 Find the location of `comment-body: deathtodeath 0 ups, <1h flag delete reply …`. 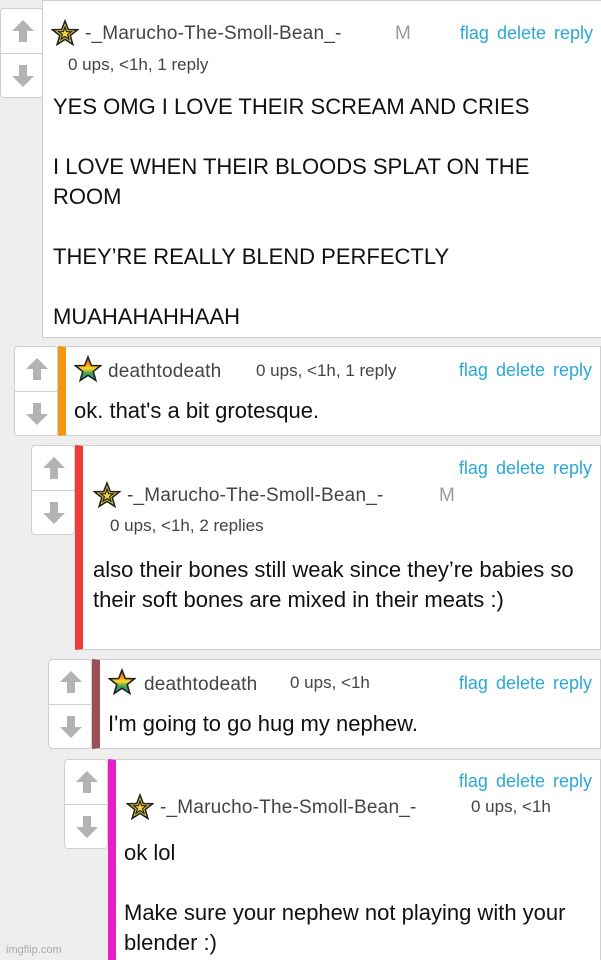

comment-body: deathtodeath 0 ups, <1h flag delete reply … is located at coordinates (346, 704).